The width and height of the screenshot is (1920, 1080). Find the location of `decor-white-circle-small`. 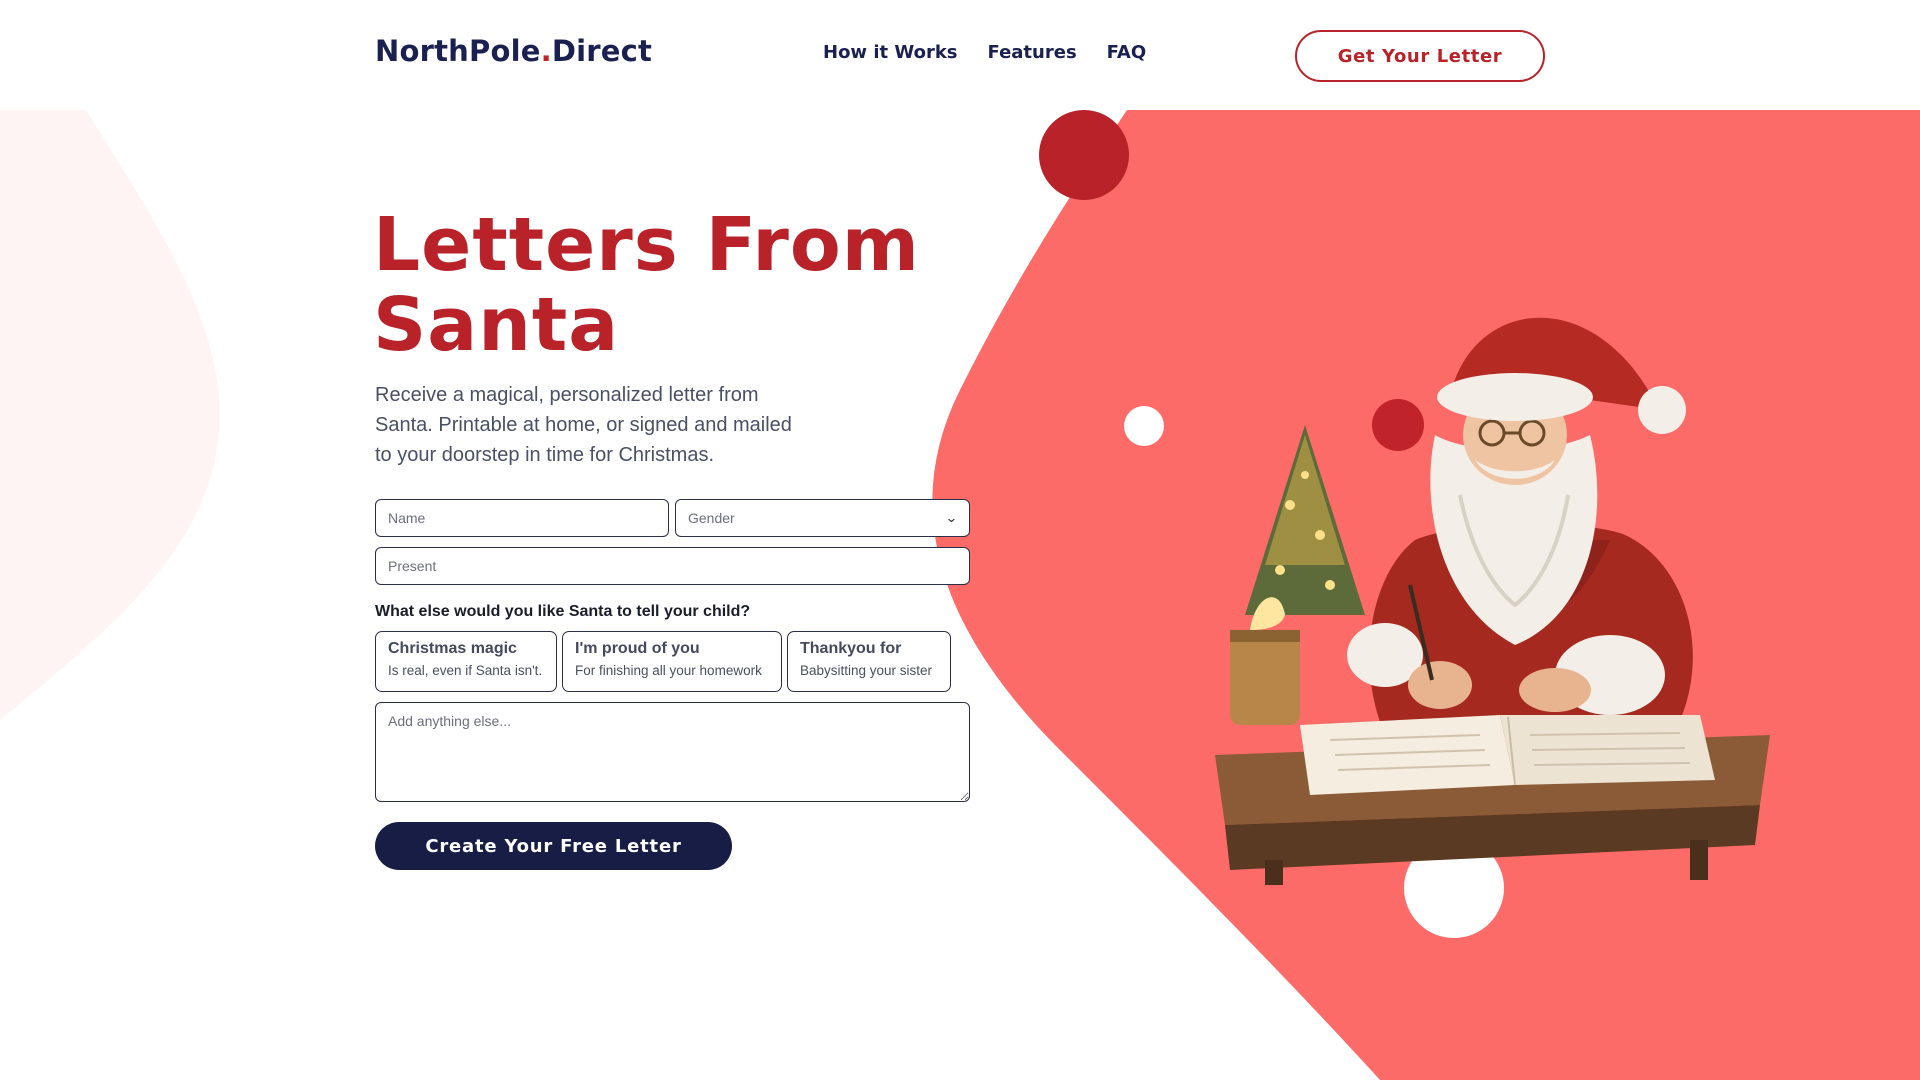

decor-white-circle-small is located at coordinates (1144, 426).